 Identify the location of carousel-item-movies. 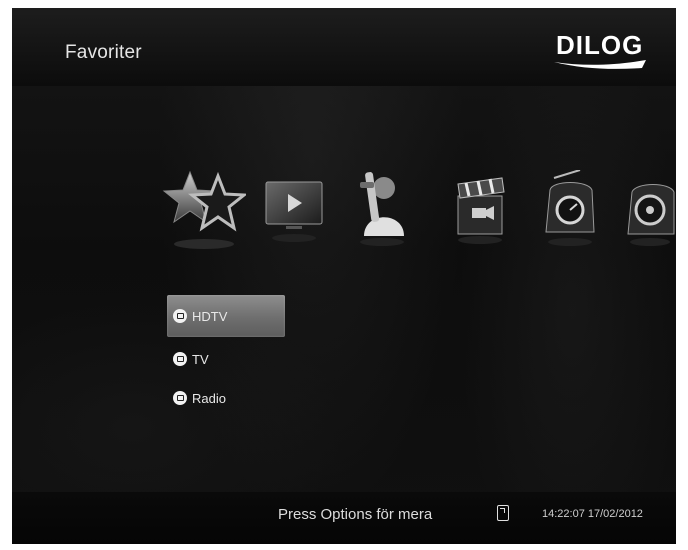
(480, 211).